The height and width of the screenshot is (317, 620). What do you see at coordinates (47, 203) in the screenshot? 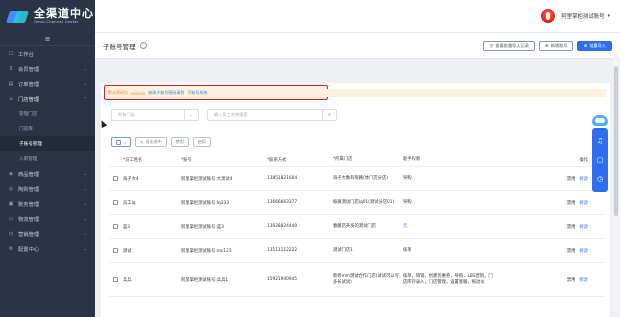
I see `sidebar-item-finance: ▣ 账务管理 ⌄` at bounding box center [47, 203].